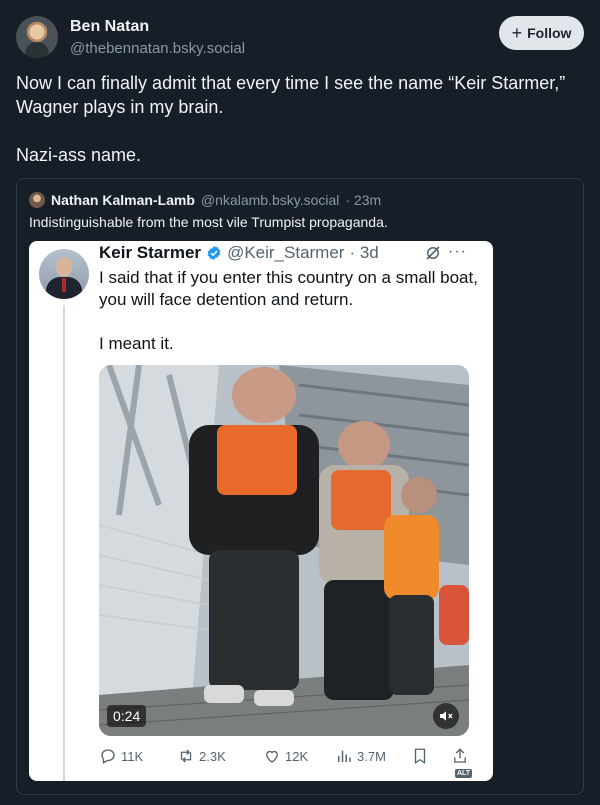  I want to click on follow-button: + Follow, so click(541, 33).